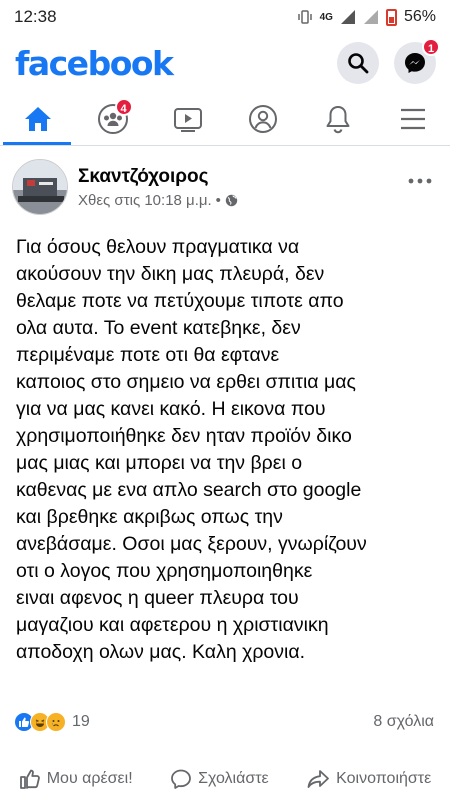 Image resolution: width=450 pixels, height=800 pixels. I want to click on status-icons: 4G 56%, so click(366, 17).